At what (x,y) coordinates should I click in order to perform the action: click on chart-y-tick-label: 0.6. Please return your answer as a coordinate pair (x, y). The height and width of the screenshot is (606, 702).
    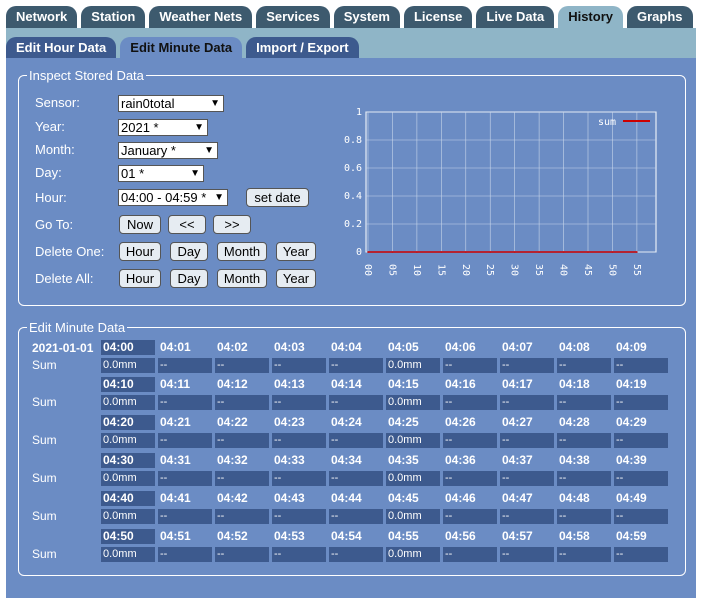
    Looking at the image, I should click on (353, 168).